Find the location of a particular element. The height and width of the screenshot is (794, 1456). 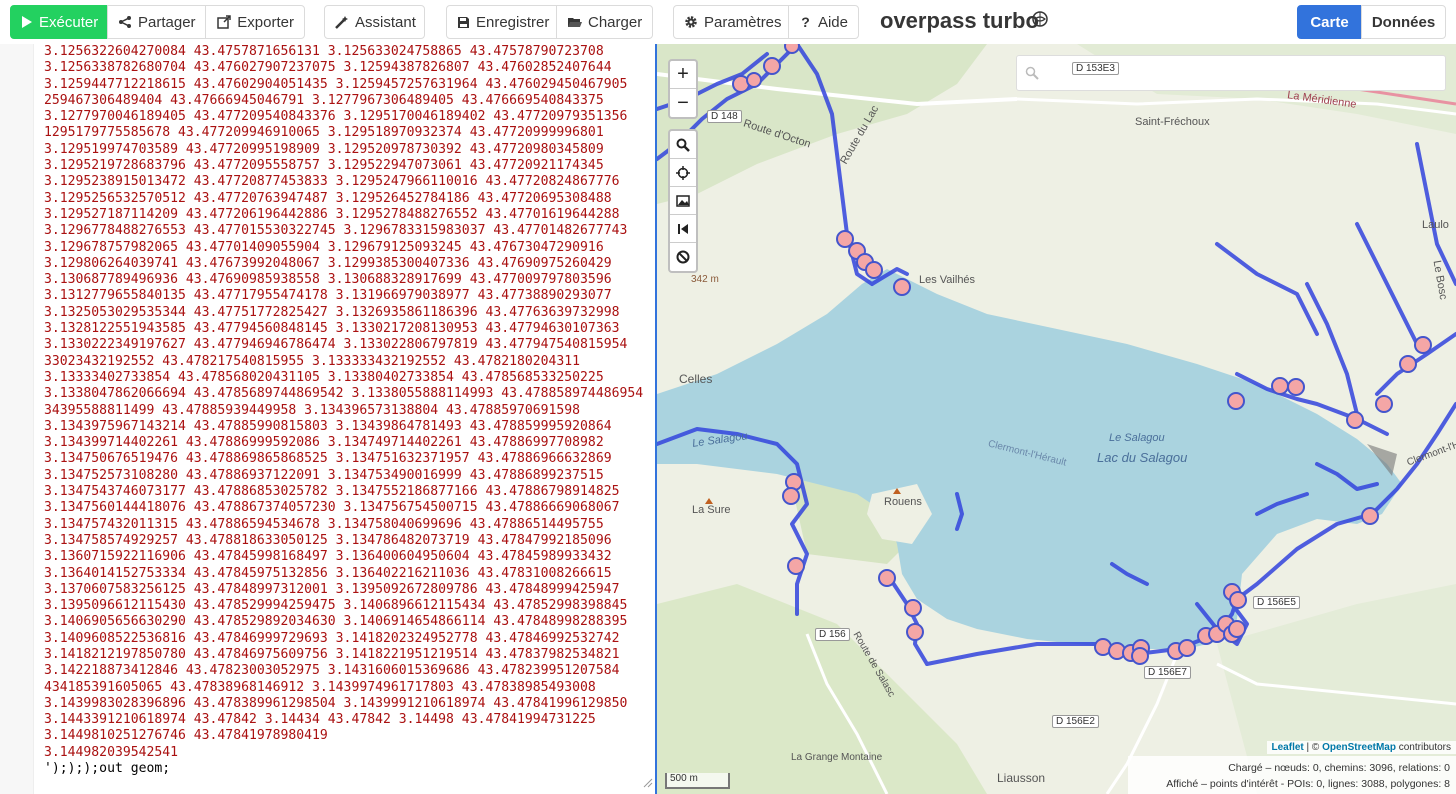

play-icon is located at coordinates (27, 22).